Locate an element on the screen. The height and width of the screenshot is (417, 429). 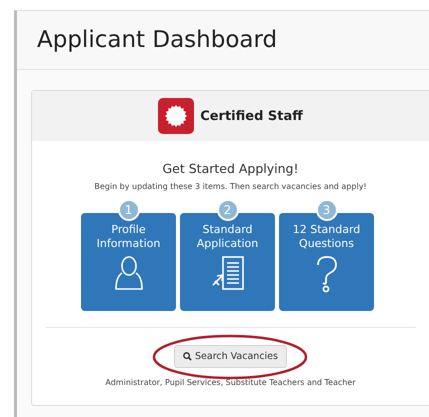
step-label: Profile Information is located at coordinates (129, 237).